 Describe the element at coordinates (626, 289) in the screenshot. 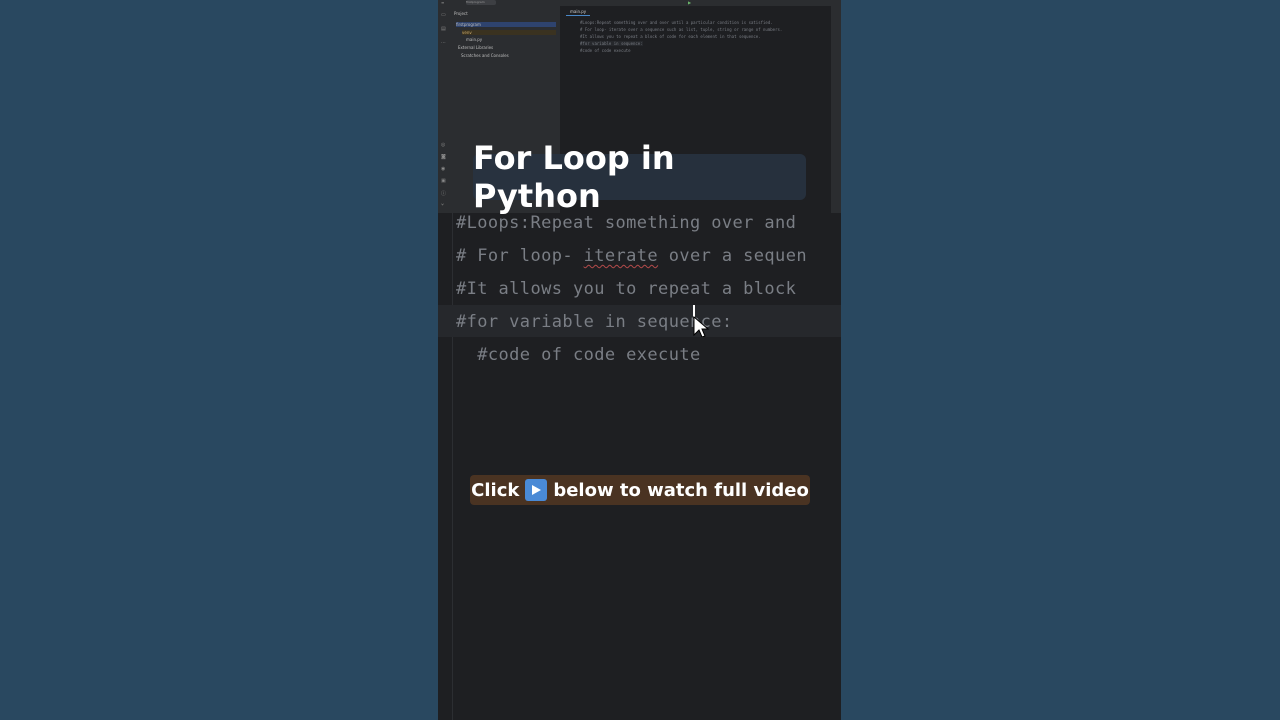

I see `code-line-3: #It allows you to repeat a block` at that location.